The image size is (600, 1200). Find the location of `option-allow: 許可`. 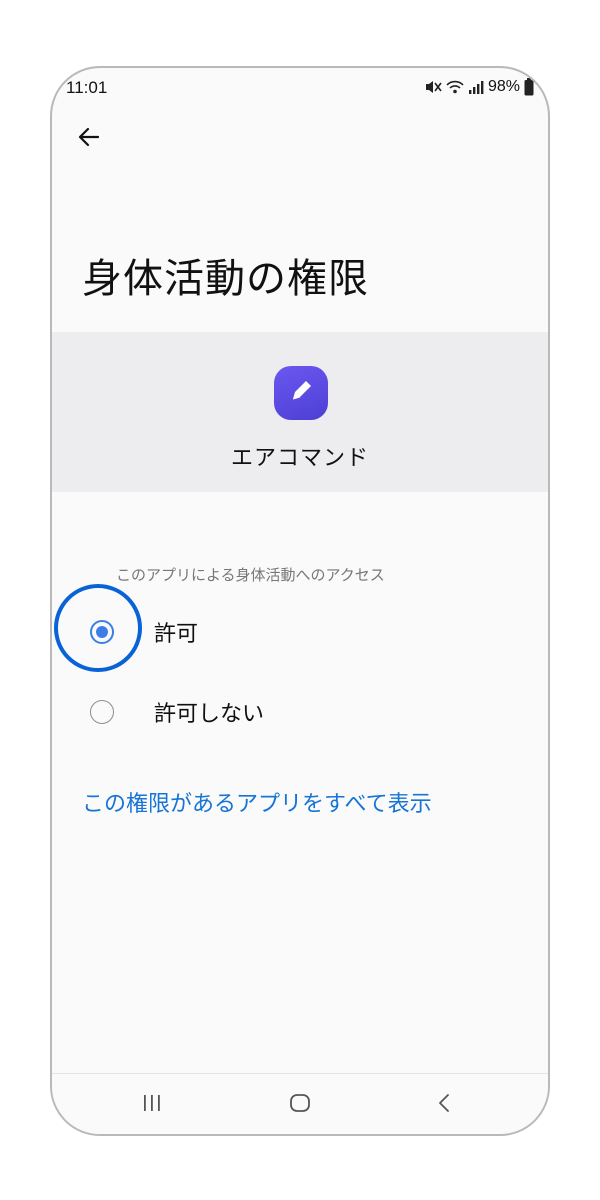

option-allow: 許可 is located at coordinates (282, 632).